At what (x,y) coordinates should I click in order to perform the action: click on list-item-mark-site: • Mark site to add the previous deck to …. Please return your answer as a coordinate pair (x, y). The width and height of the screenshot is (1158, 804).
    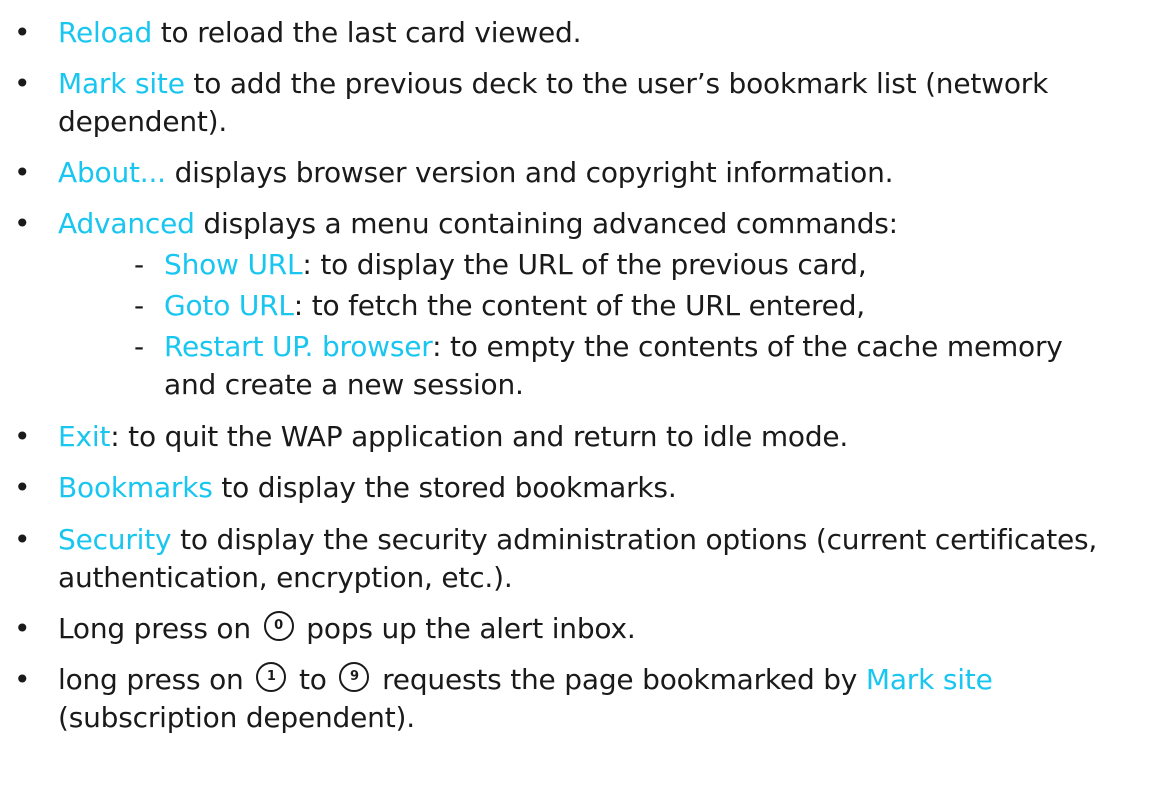
    Looking at the image, I should click on (531, 84).